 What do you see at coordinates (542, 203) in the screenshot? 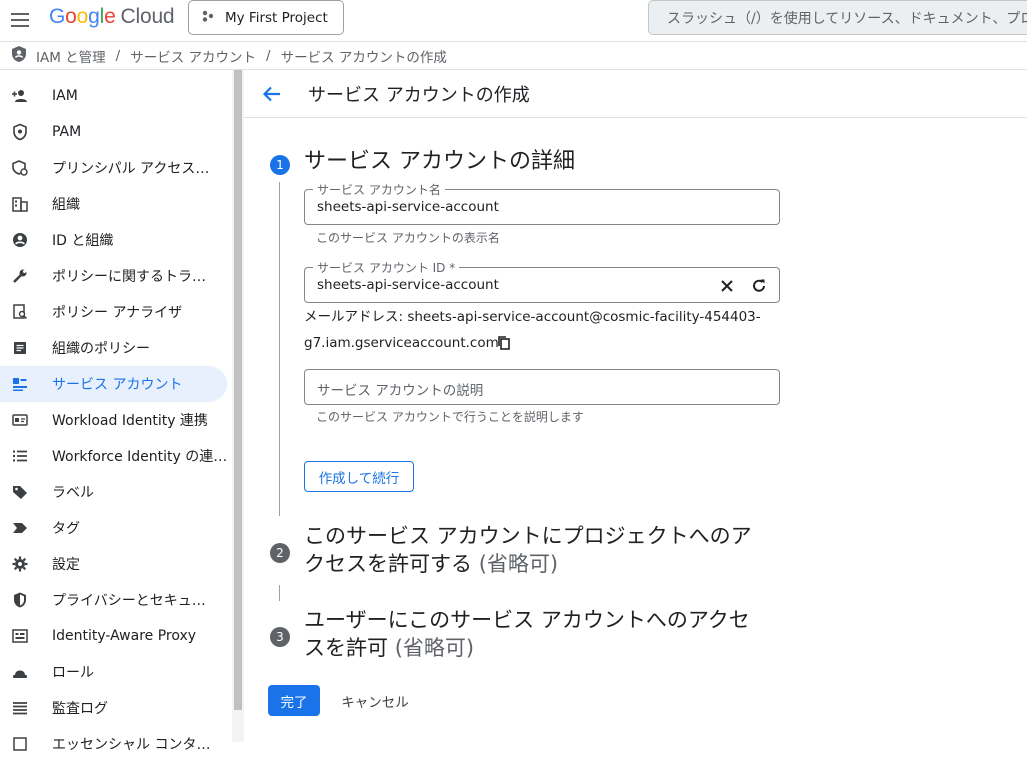
I see `service-account-name-field: サービス アカウント名 sheets-api-service-account` at bounding box center [542, 203].